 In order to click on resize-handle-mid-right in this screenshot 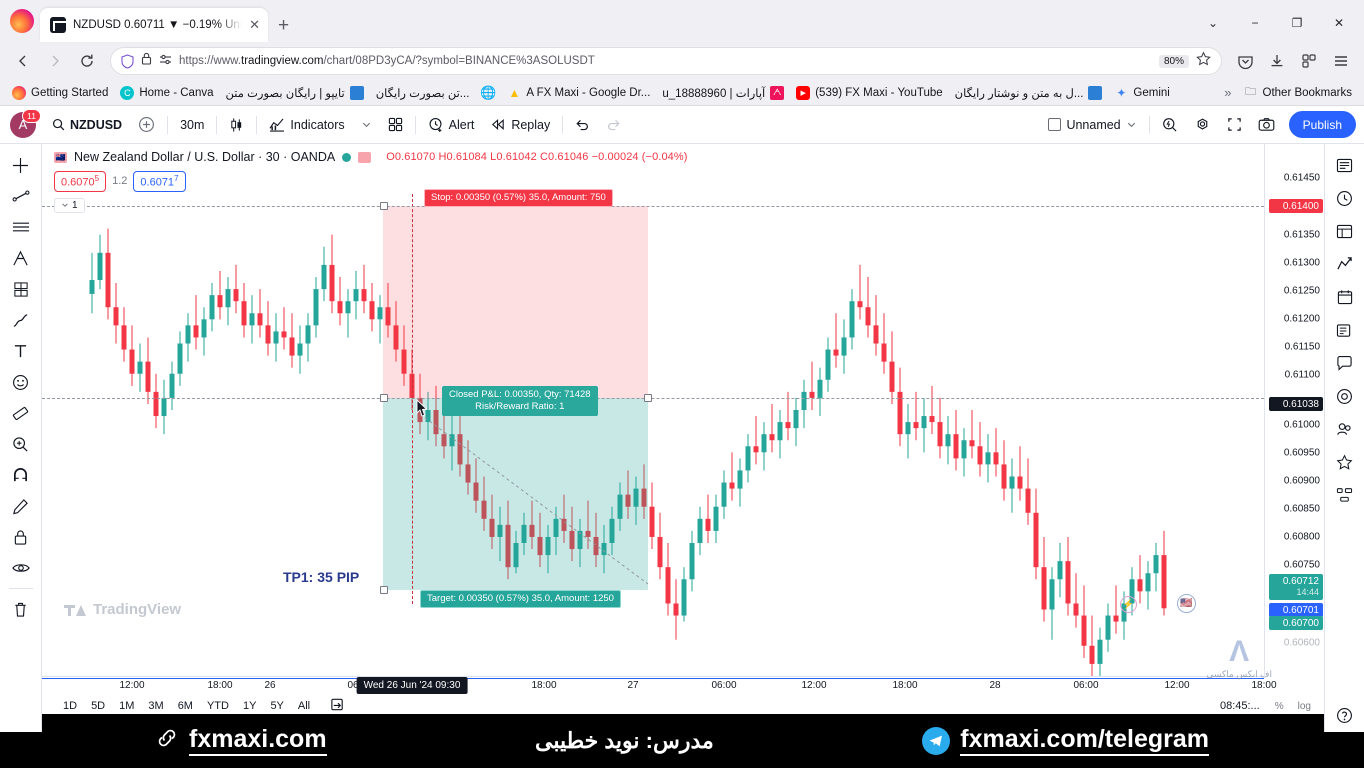, I will do `click(648, 398)`.